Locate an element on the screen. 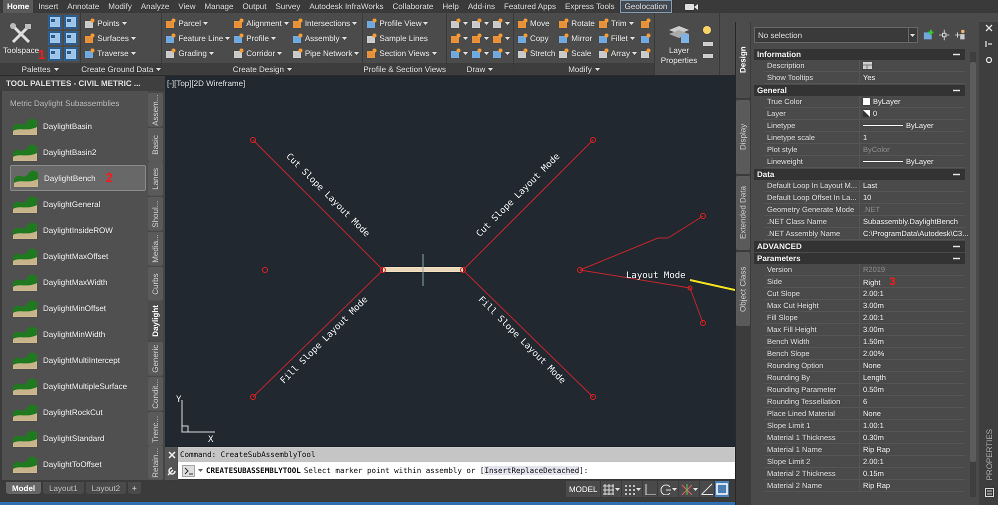  ribbon-tool-button: Fillet is located at coordinates (617, 38).